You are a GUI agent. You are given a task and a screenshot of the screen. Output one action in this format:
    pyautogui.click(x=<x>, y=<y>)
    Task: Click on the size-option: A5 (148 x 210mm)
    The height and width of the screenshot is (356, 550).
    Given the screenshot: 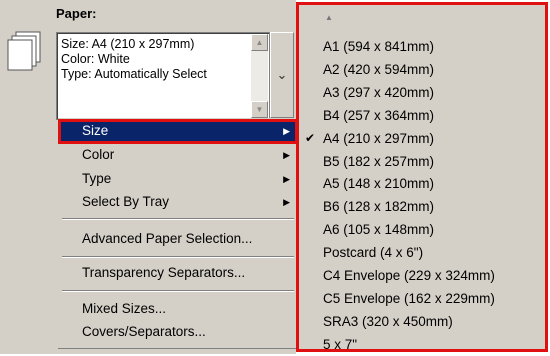 What is the action you would take?
    pyautogui.click(x=422, y=183)
    